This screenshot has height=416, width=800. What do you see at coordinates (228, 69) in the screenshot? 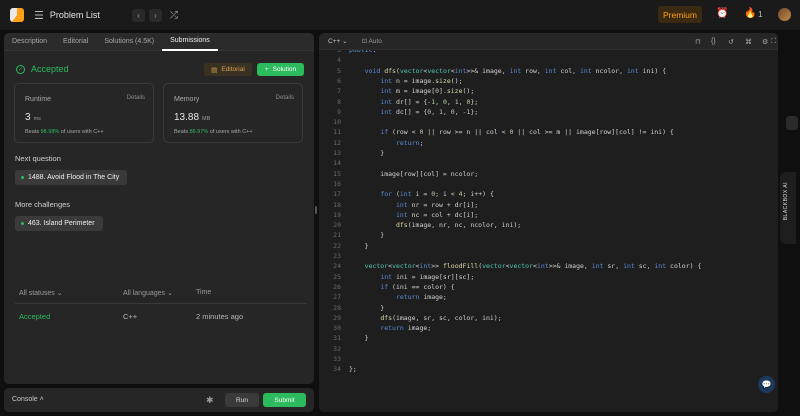
I see `editorial-button: ▤ Editorial` at bounding box center [228, 69].